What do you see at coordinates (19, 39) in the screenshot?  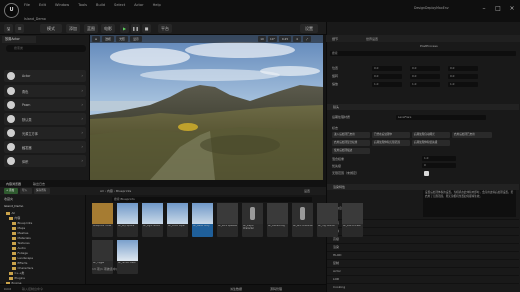 I see `place-actors-tab: 放置Actor` at bounding box center [19, 39].